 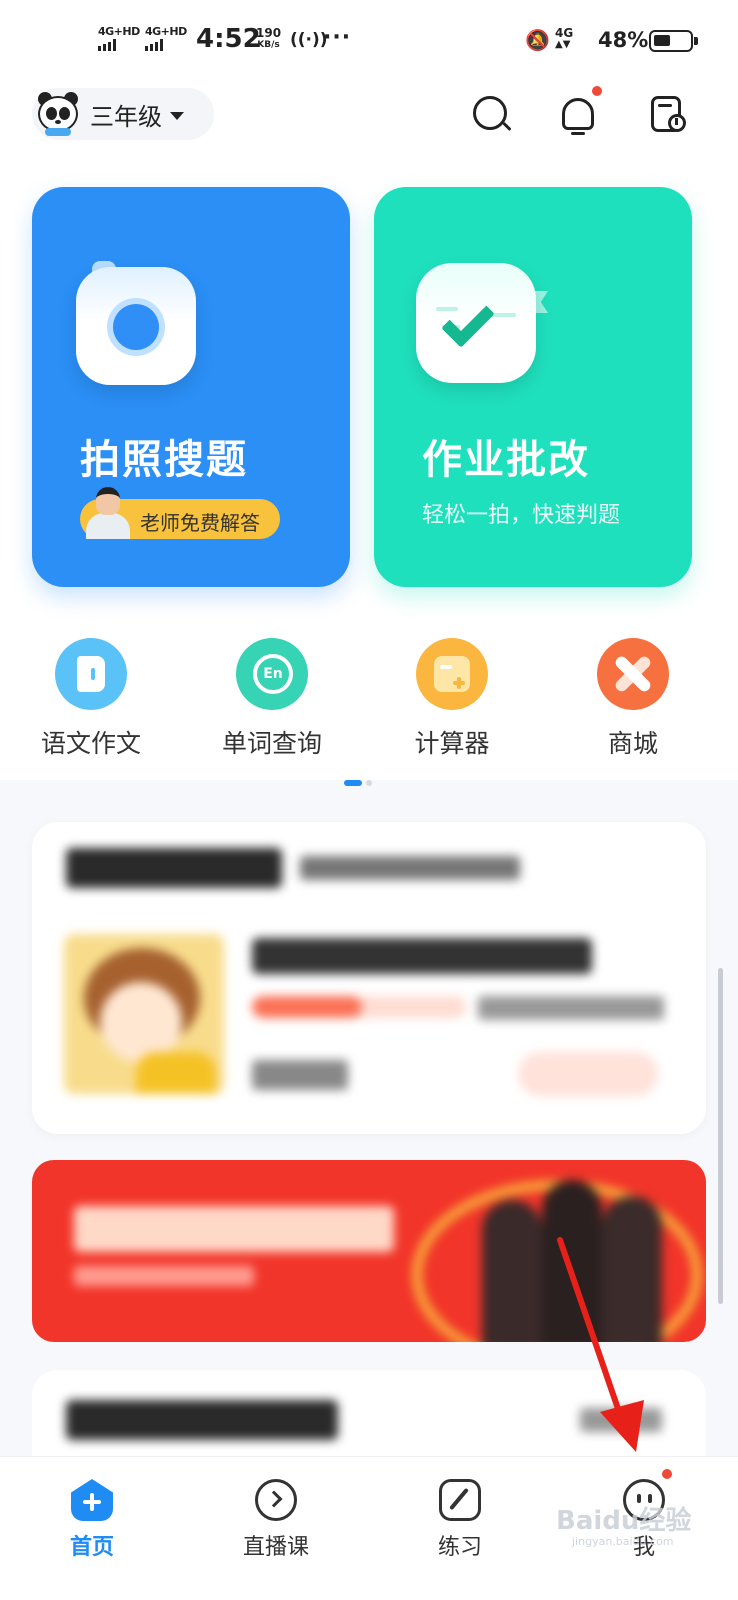 What do you see at coordinates (119, 31) in the screenshot?
I see `network-type-1: 4G+HD` at bounding box center [119, 31].